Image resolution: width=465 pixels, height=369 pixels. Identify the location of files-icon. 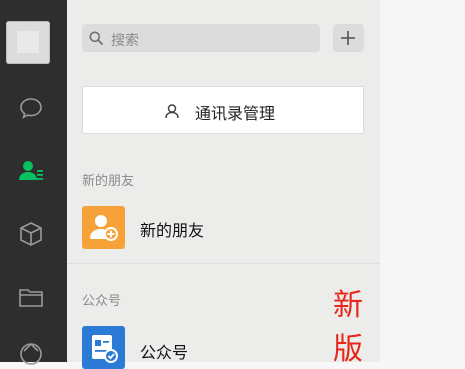
(31, 297).